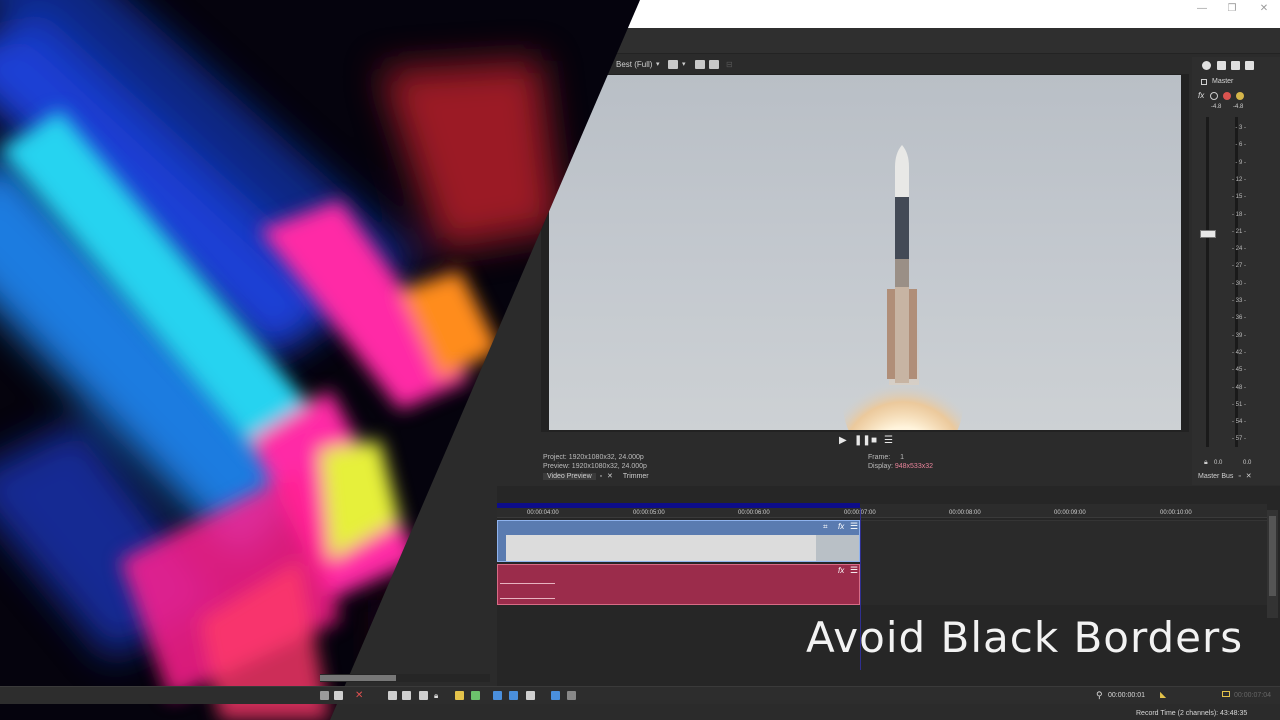 This screenshot has height=720, width=1280. I want to click on timeline-horizontal-scrollbar, so click(405, 678).